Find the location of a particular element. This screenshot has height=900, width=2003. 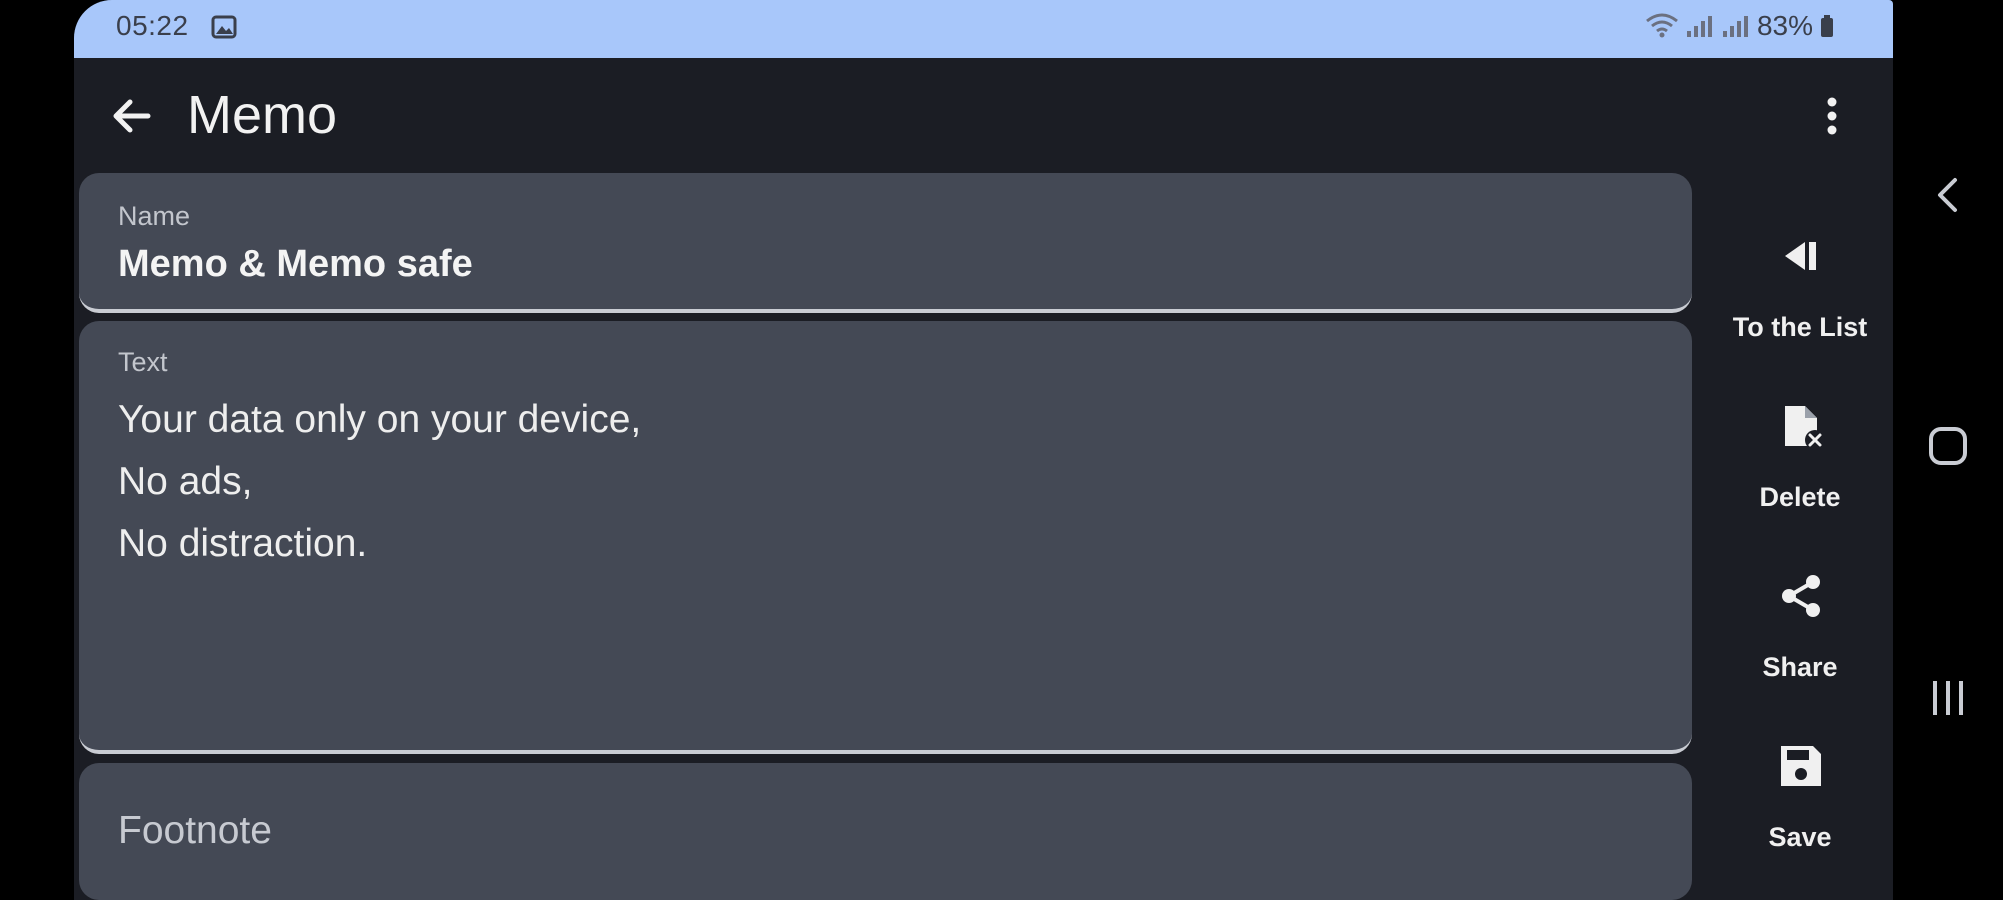

delete-note-icon is located at coordinates (1801, 426).